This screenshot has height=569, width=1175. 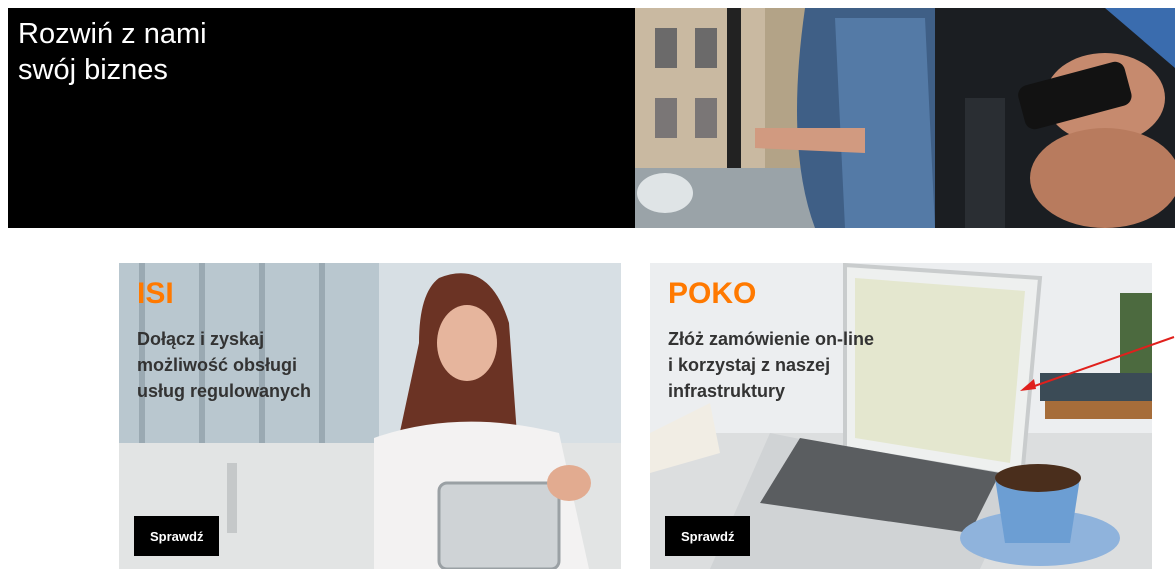 What do you see at coordinates (224, 391) in the screenshot?
I see `isi-description-line: usług regulowanych` at bounding box center [224, 391].